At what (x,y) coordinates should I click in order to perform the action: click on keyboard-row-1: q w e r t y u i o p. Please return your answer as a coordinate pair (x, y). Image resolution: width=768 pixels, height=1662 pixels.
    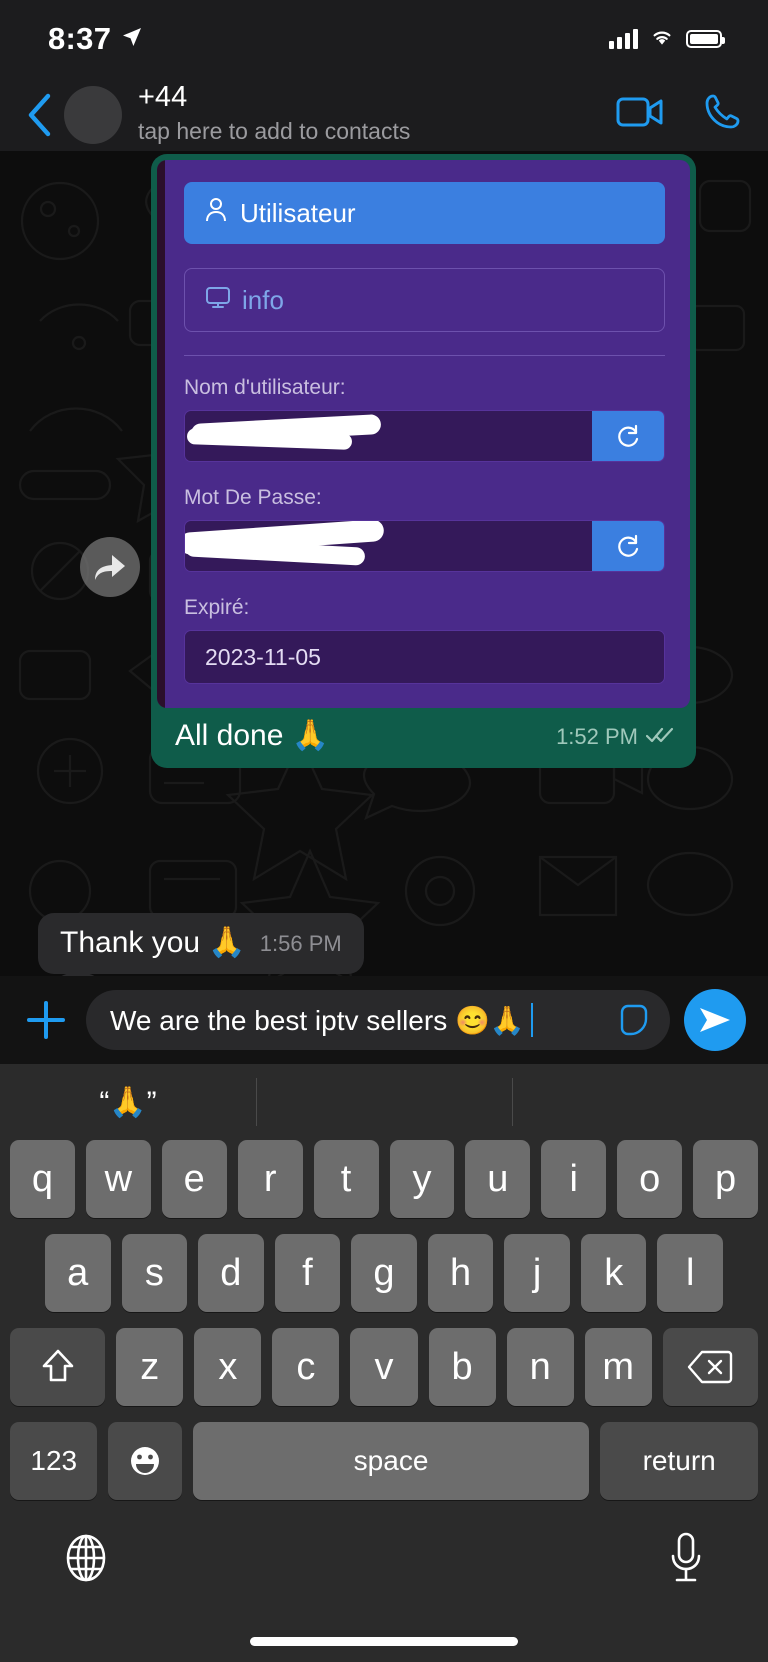
    Looking at the image, I should click on (384, 1179).